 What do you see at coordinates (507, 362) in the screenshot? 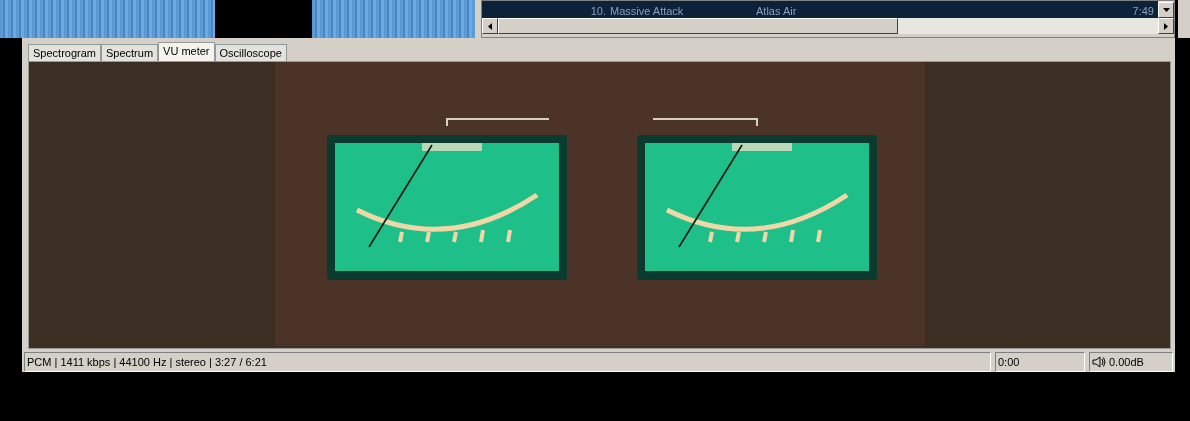
I see `status-info: PCM | 1411 kbps | 44100 Hz | stereo | 3:27 / 6:21` at bounding box center [507, 362].